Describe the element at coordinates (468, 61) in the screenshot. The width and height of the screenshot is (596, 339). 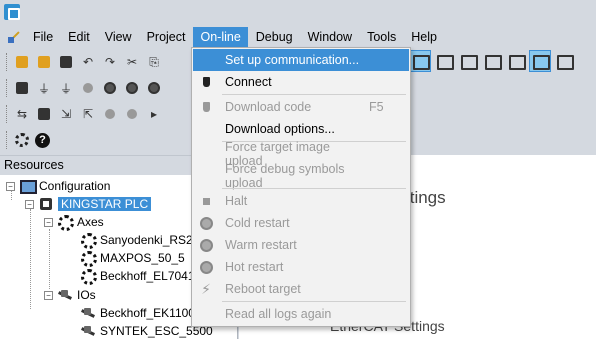
I see `view-layout-3-icon` at that location.